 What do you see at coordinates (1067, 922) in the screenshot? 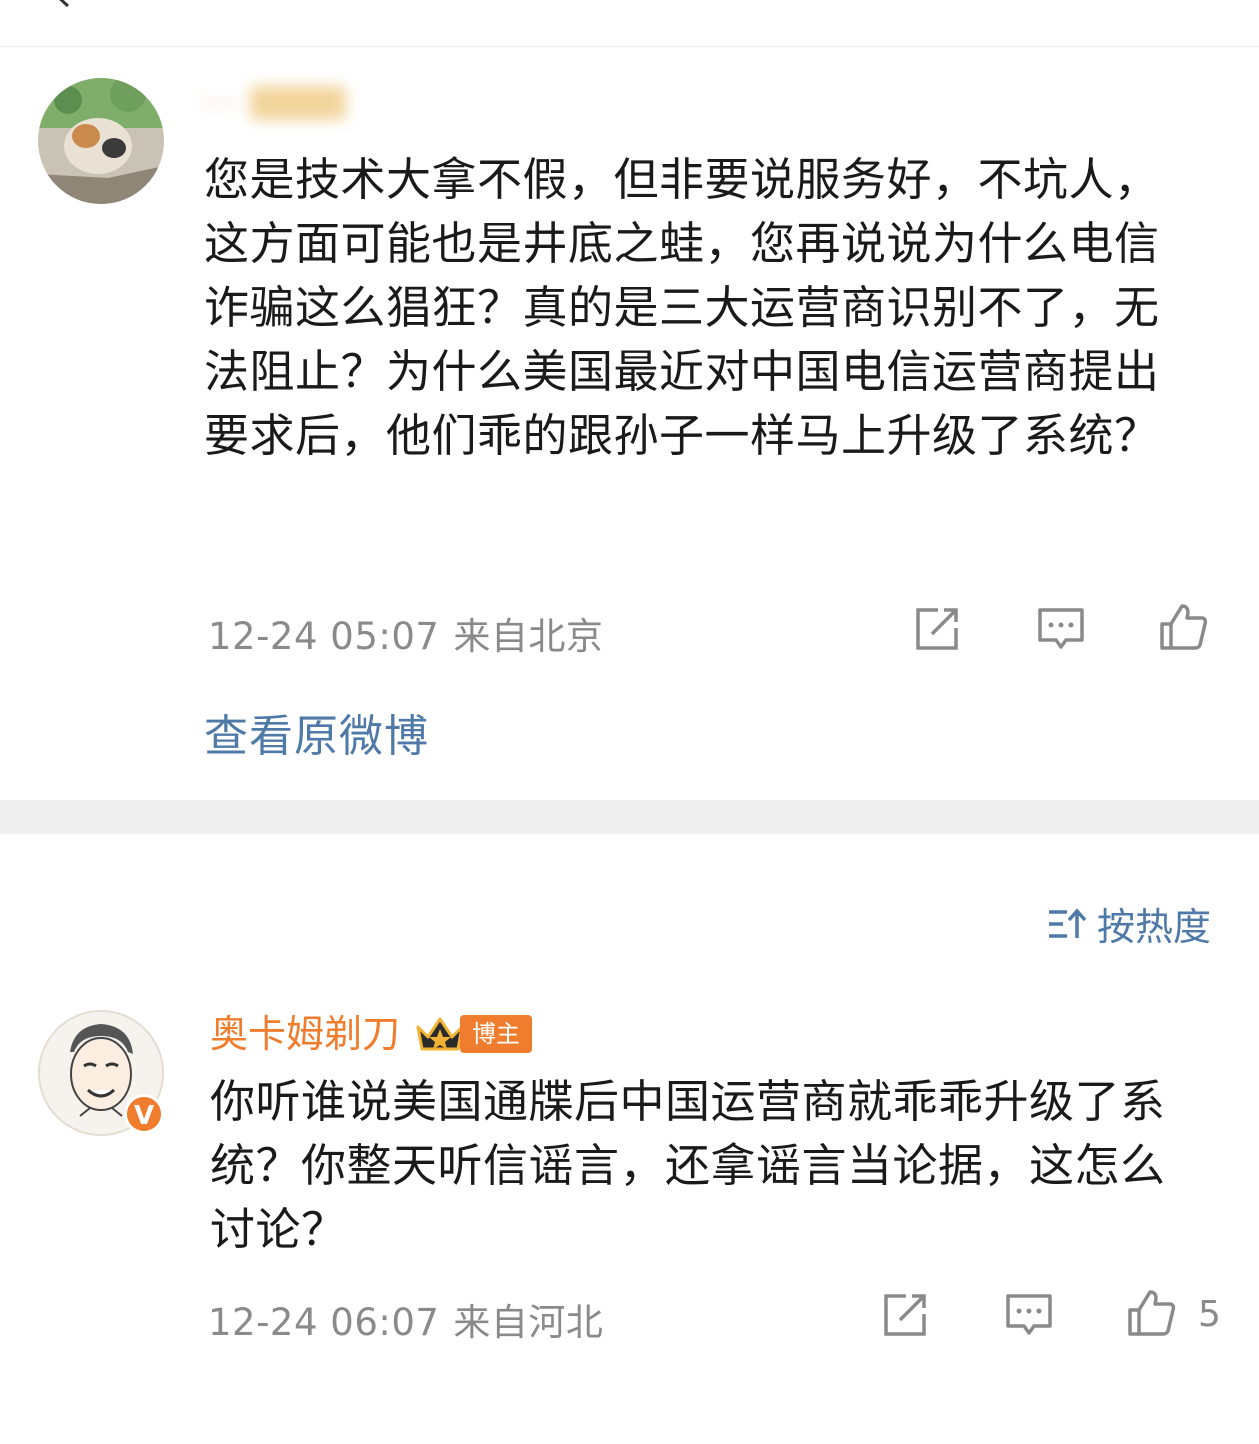
I see `sort-icon` at bounding box center [1067, 922].